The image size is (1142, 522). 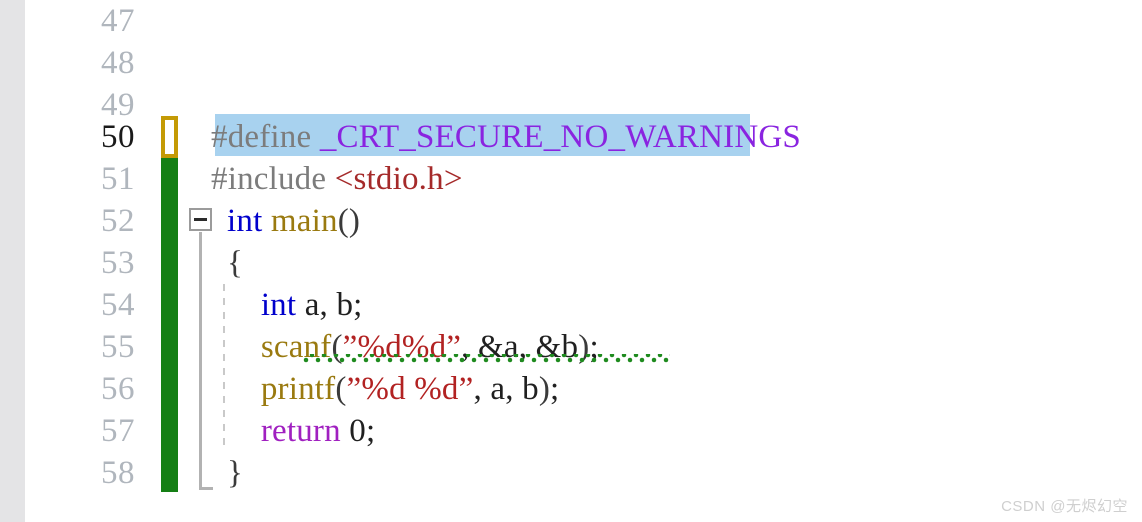 I want to click on code-token: ”%d %d”, so click(x=410, y=389).